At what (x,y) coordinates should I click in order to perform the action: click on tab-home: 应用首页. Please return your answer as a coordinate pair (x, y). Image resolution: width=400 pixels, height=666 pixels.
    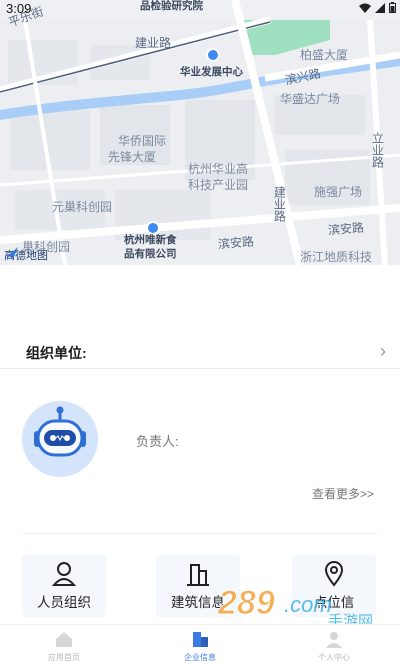
    Looking at the image, I should click on (64, 645).